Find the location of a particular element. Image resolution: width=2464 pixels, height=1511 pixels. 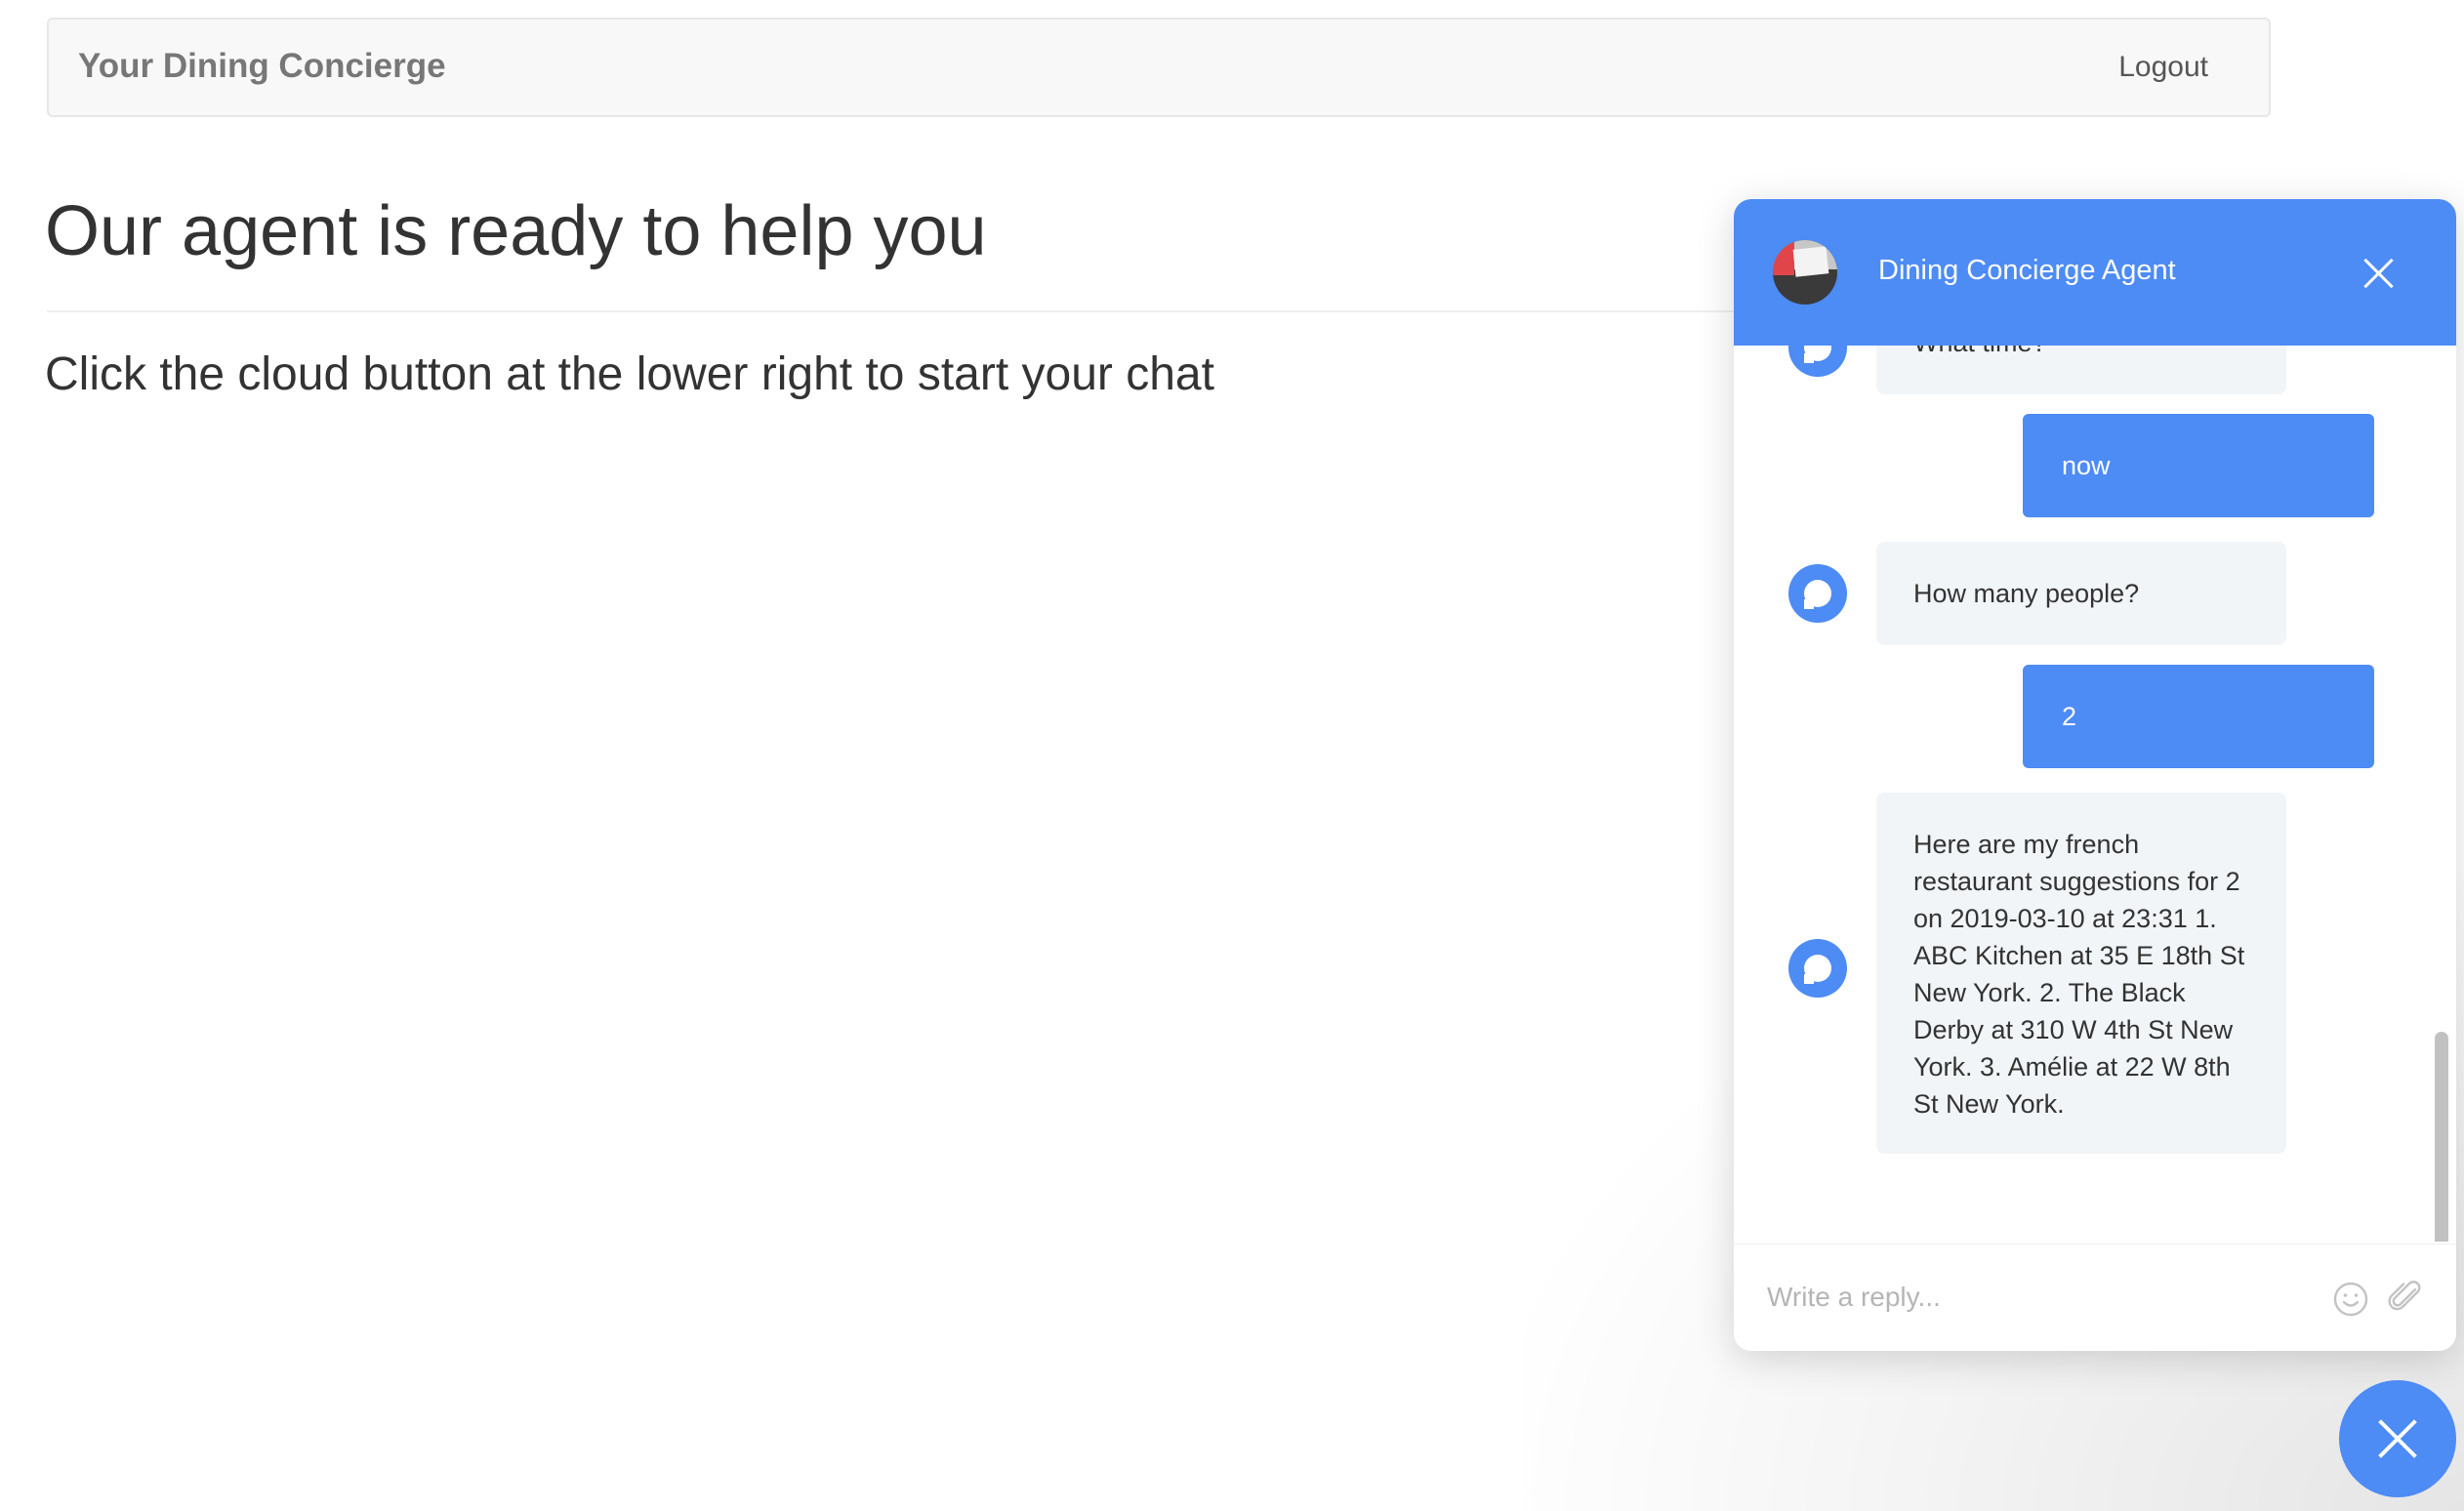

bot-message: How many people? is located at coordinates (2081, 593).